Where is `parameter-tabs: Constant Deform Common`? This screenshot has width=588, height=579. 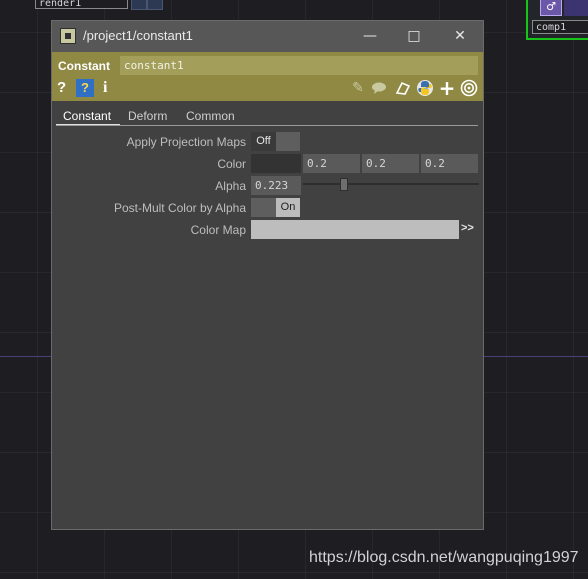
parameter-tabs: Constant Deform Common is located at coordinates (267, 116).